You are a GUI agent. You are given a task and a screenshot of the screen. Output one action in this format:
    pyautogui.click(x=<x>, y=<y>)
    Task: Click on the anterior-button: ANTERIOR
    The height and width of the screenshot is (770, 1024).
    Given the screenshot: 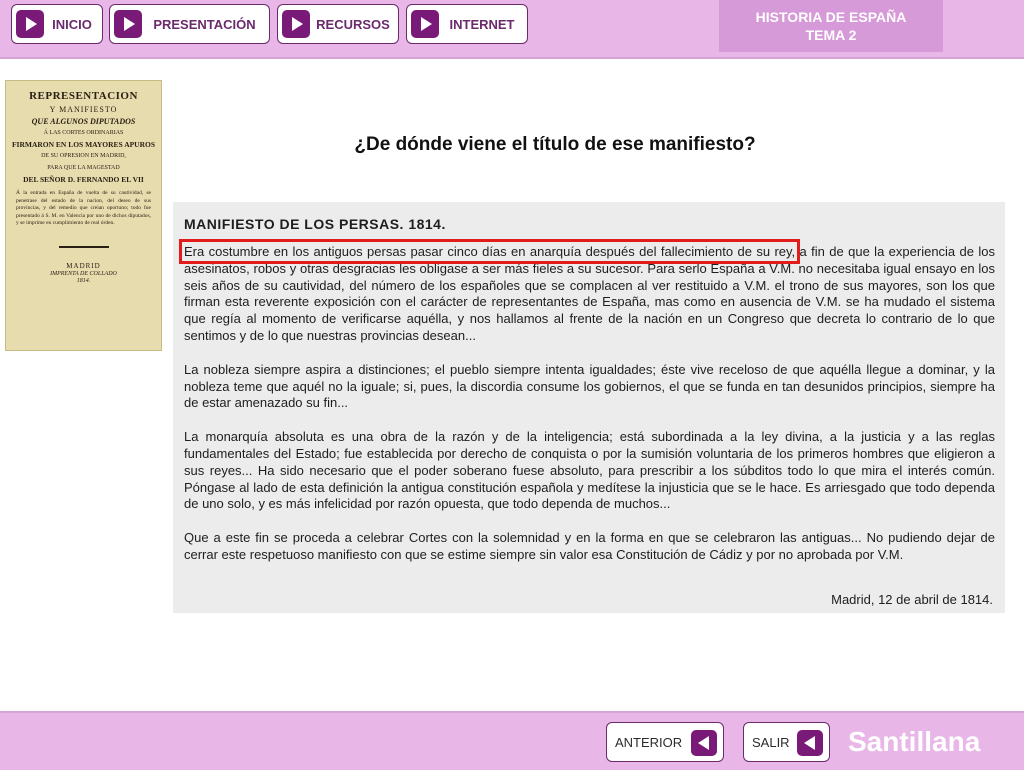 What is the action you would take?
    pyautogui.click(x=665, y=742)
    